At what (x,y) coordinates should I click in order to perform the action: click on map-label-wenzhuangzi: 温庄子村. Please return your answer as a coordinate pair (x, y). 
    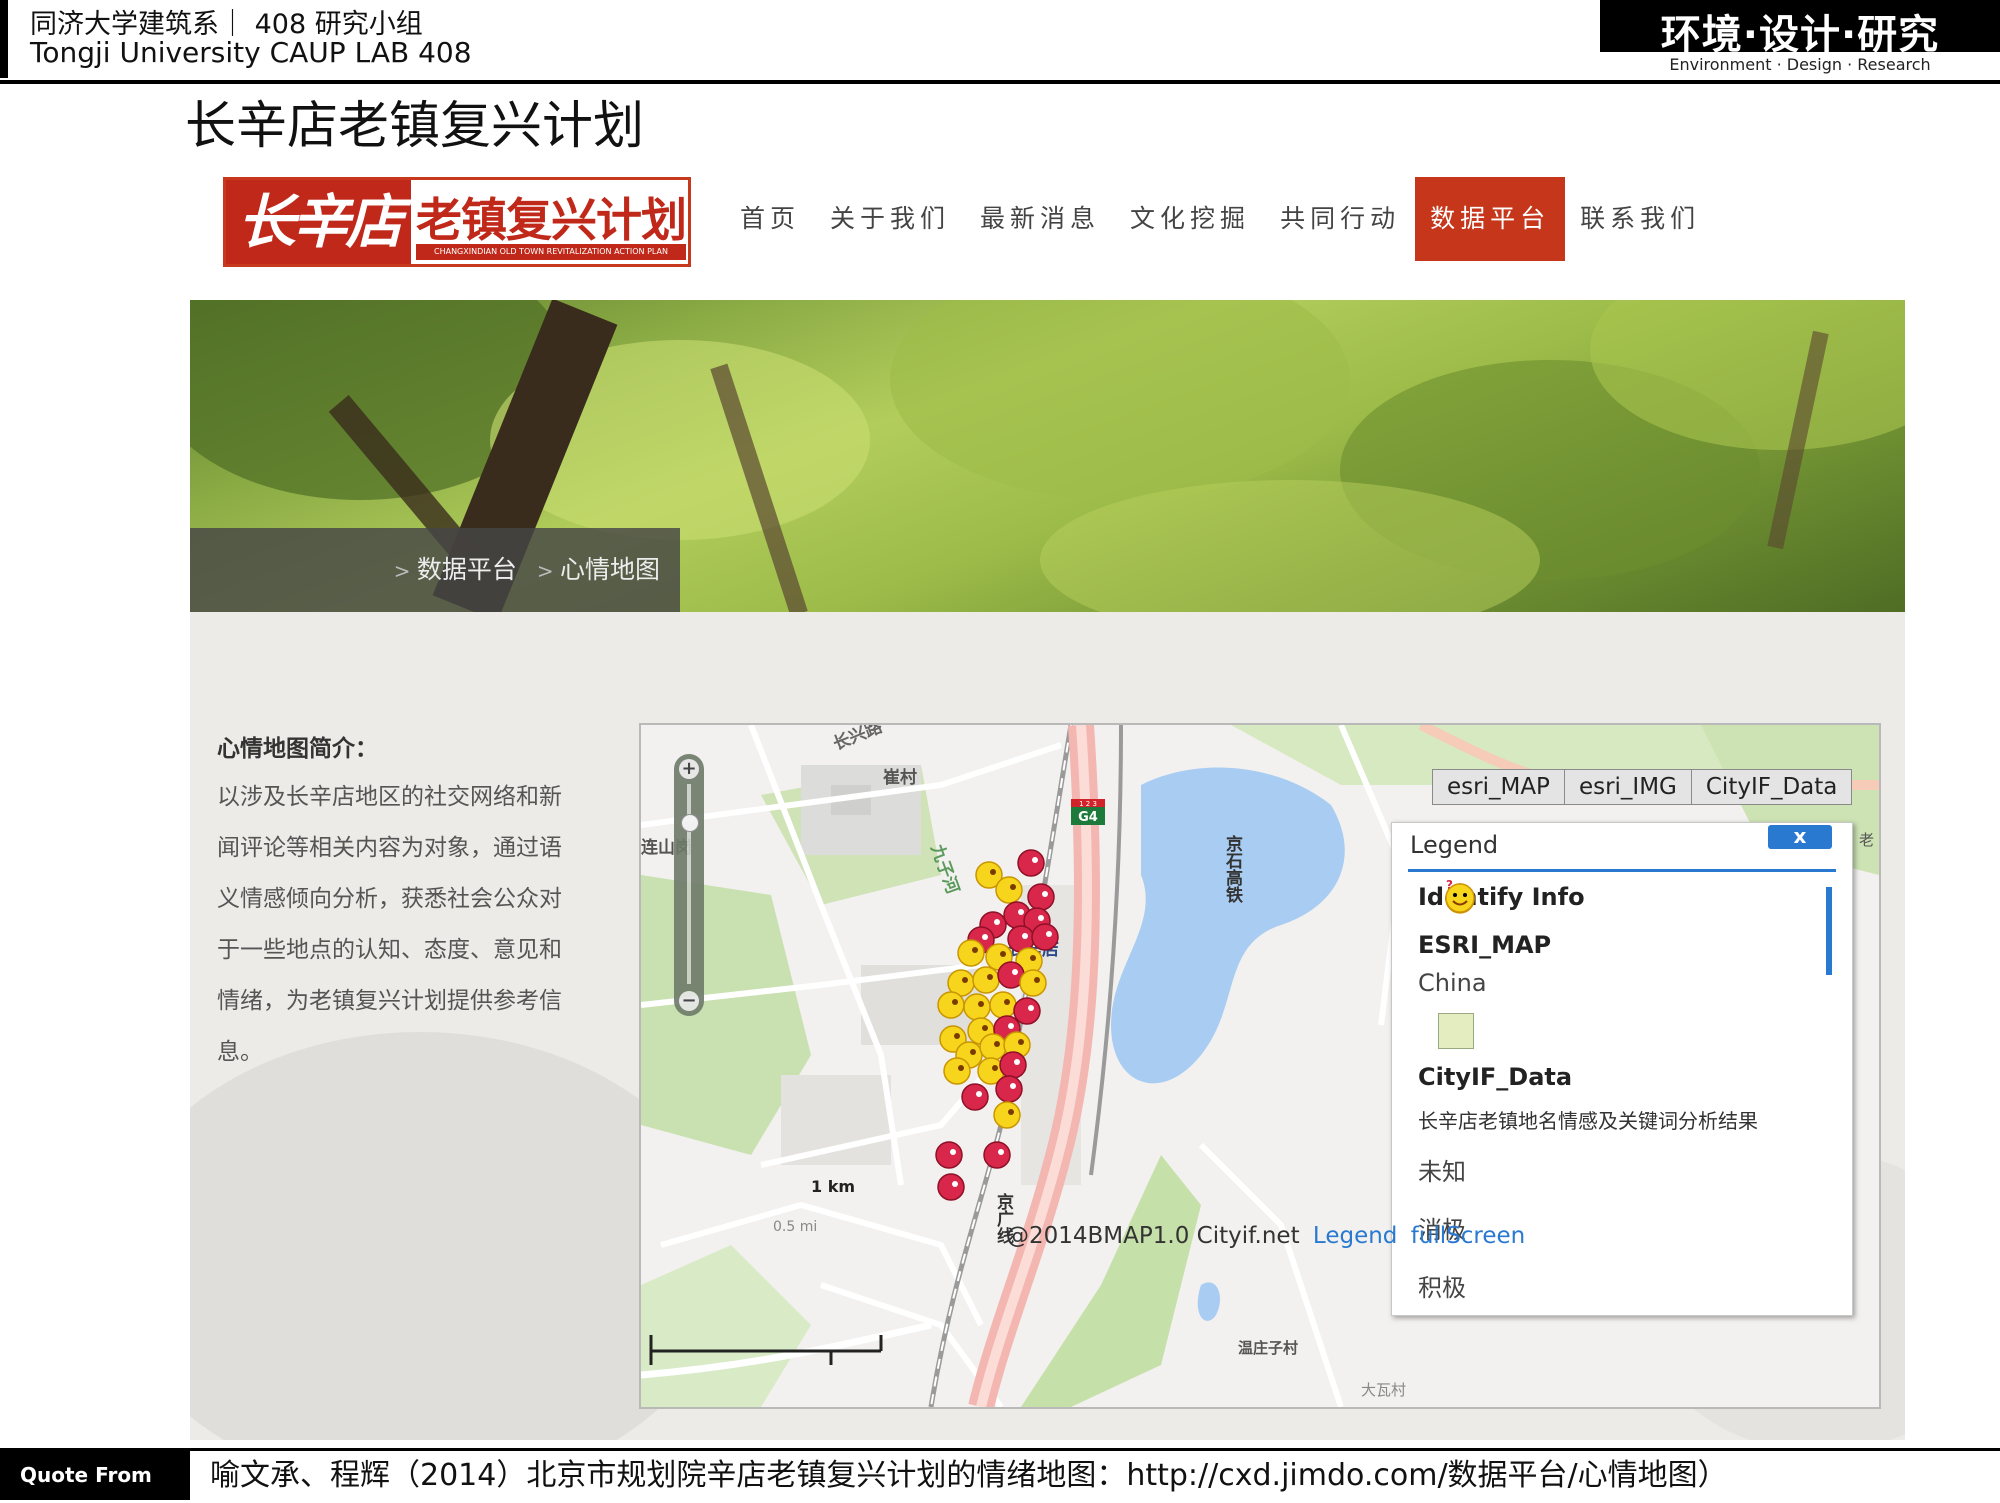
    Looking at the image, I should click on (1268, 1348).